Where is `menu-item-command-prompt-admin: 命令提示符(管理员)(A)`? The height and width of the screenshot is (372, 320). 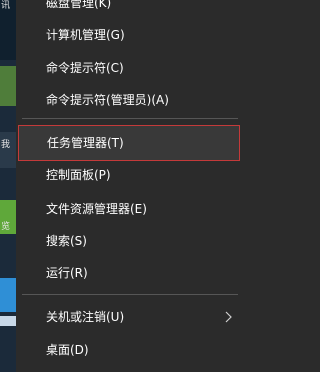
menu-item-command-prompt-admin: 命令提示符(管理员)(A) is located at coordinates (130, 100).